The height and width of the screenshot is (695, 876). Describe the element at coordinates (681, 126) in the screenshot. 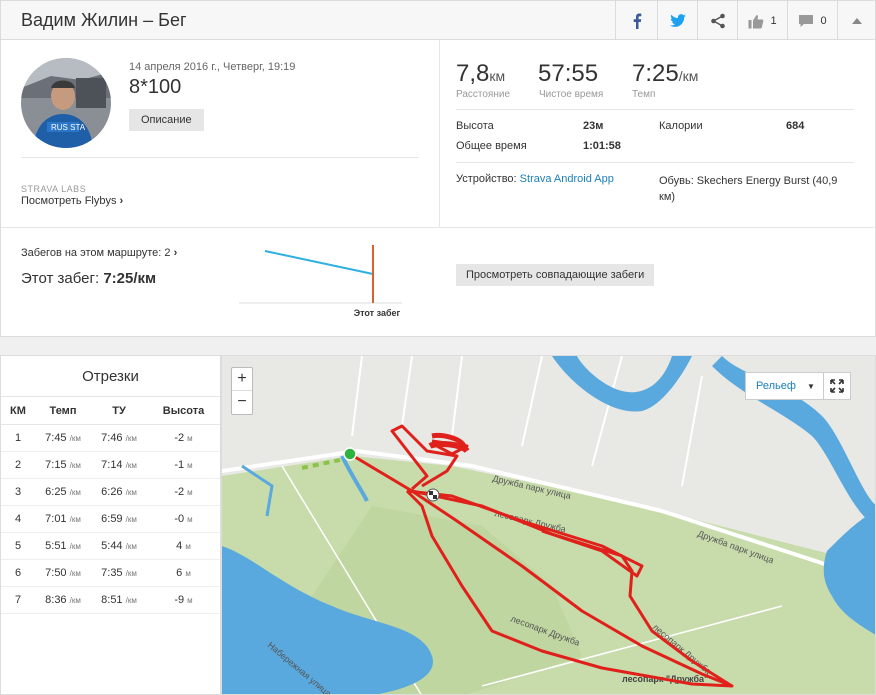

I see `calories-label: Калории` at that location.